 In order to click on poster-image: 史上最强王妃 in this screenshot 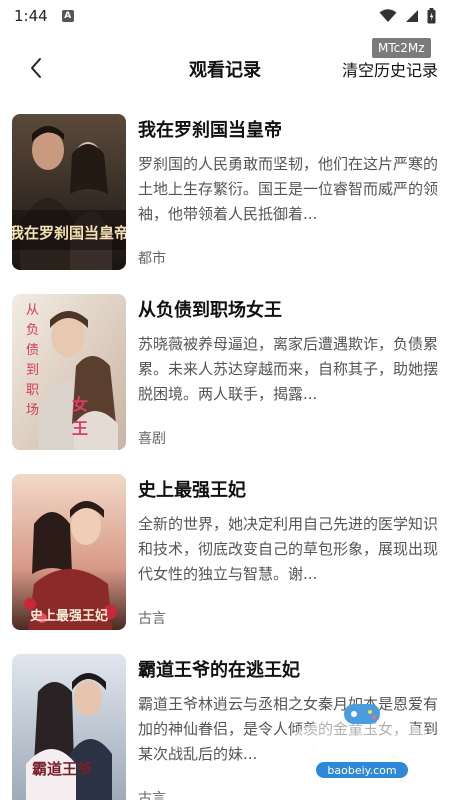, I will do `click(69, 552)`.